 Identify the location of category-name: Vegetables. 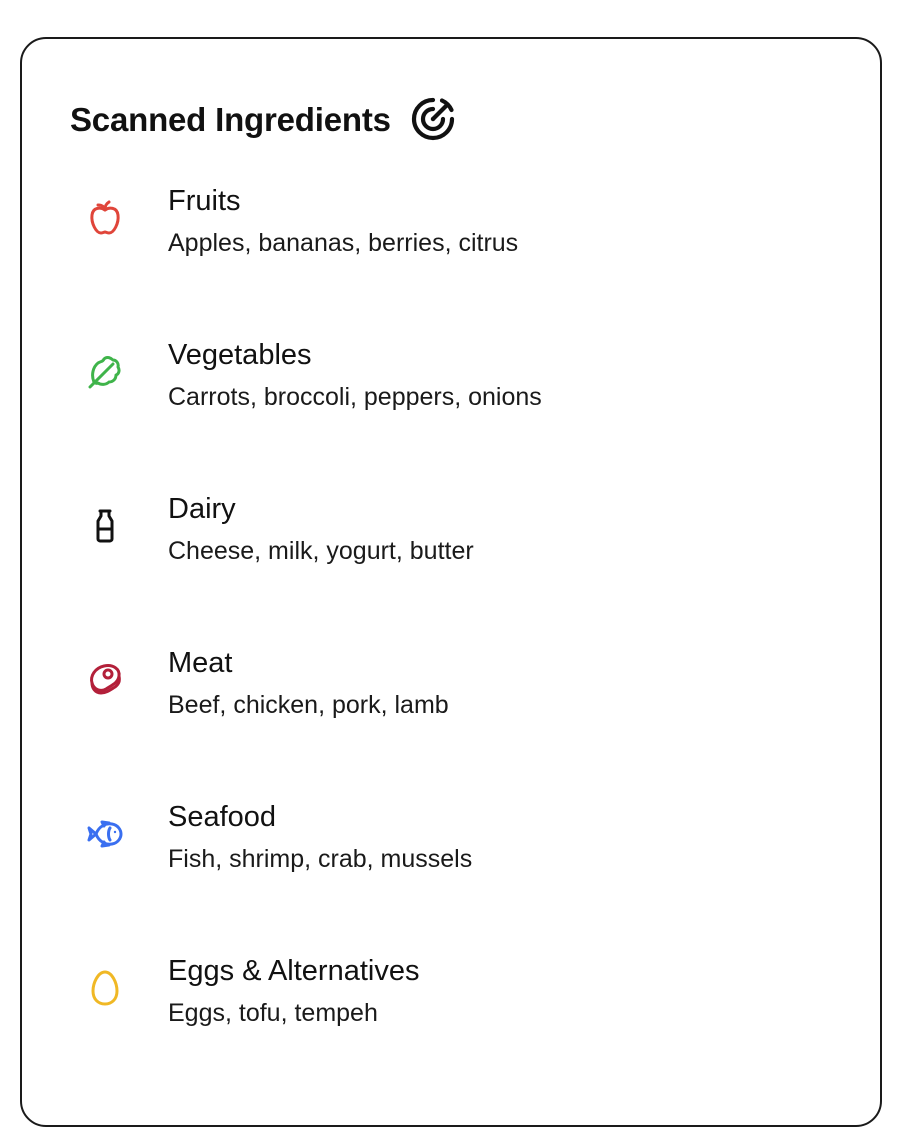
(240, 355).